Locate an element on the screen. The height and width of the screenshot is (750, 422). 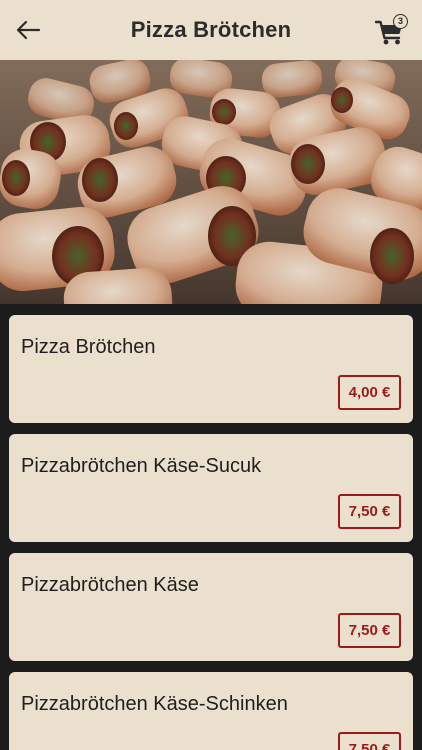
product-card: Pizzabrötchen Käse-Schinken 7,50 € is located at coordinates (211, 711).